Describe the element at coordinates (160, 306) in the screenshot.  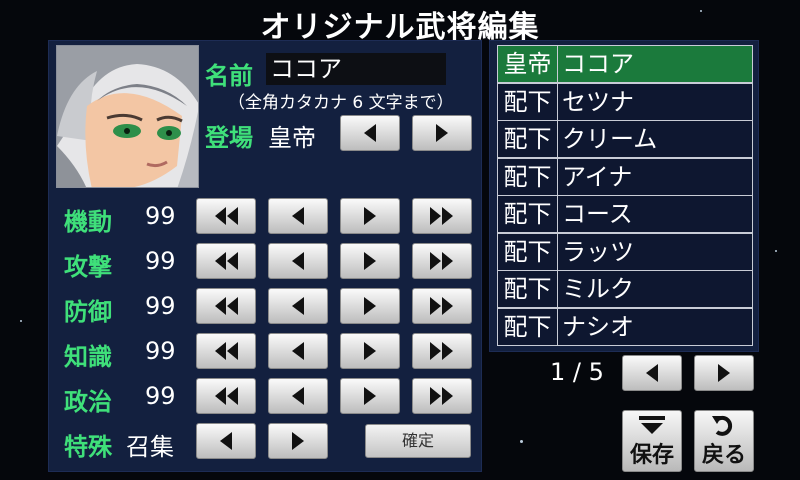
I see `stat-value-defense: 99` at that location.